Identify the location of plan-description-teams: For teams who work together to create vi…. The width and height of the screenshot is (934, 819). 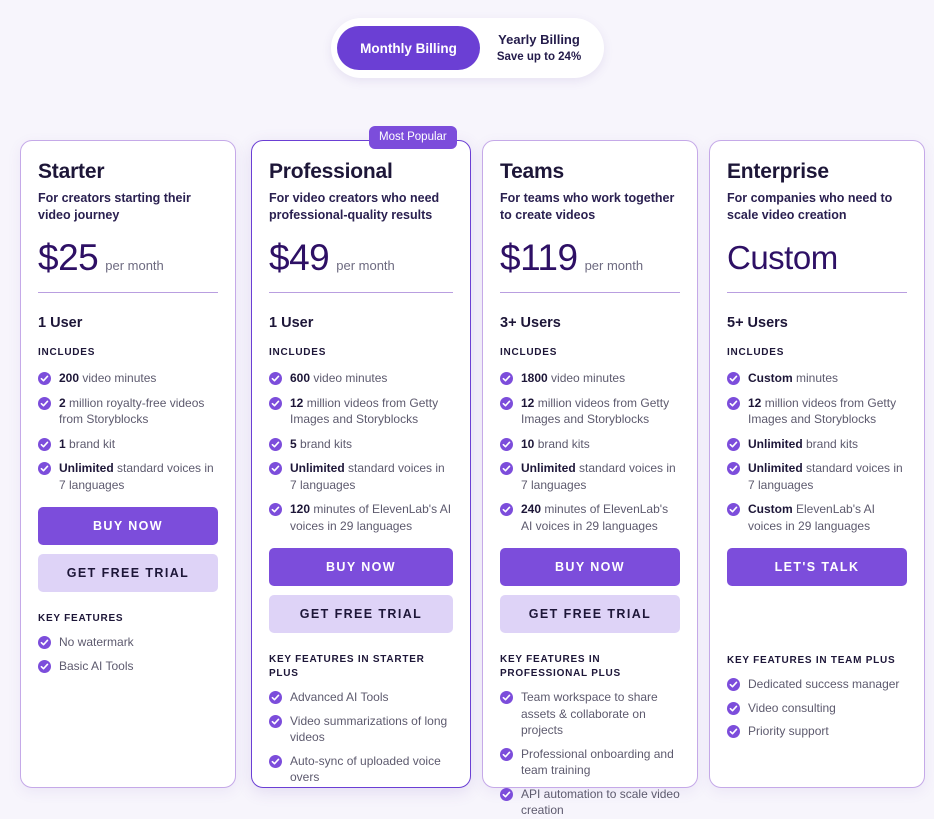
(587, 206).